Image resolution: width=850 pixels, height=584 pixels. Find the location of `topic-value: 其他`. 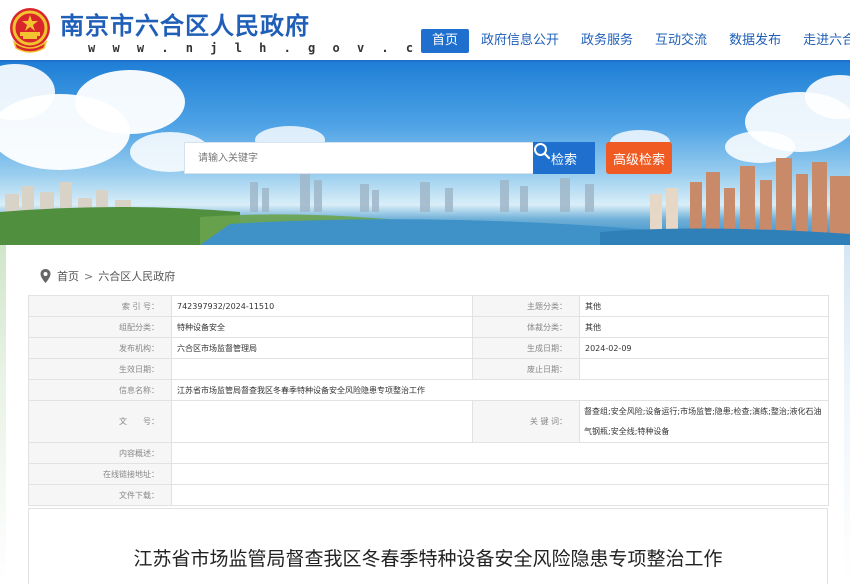

topic-value: 其他 is located at coordinates (704, 306).